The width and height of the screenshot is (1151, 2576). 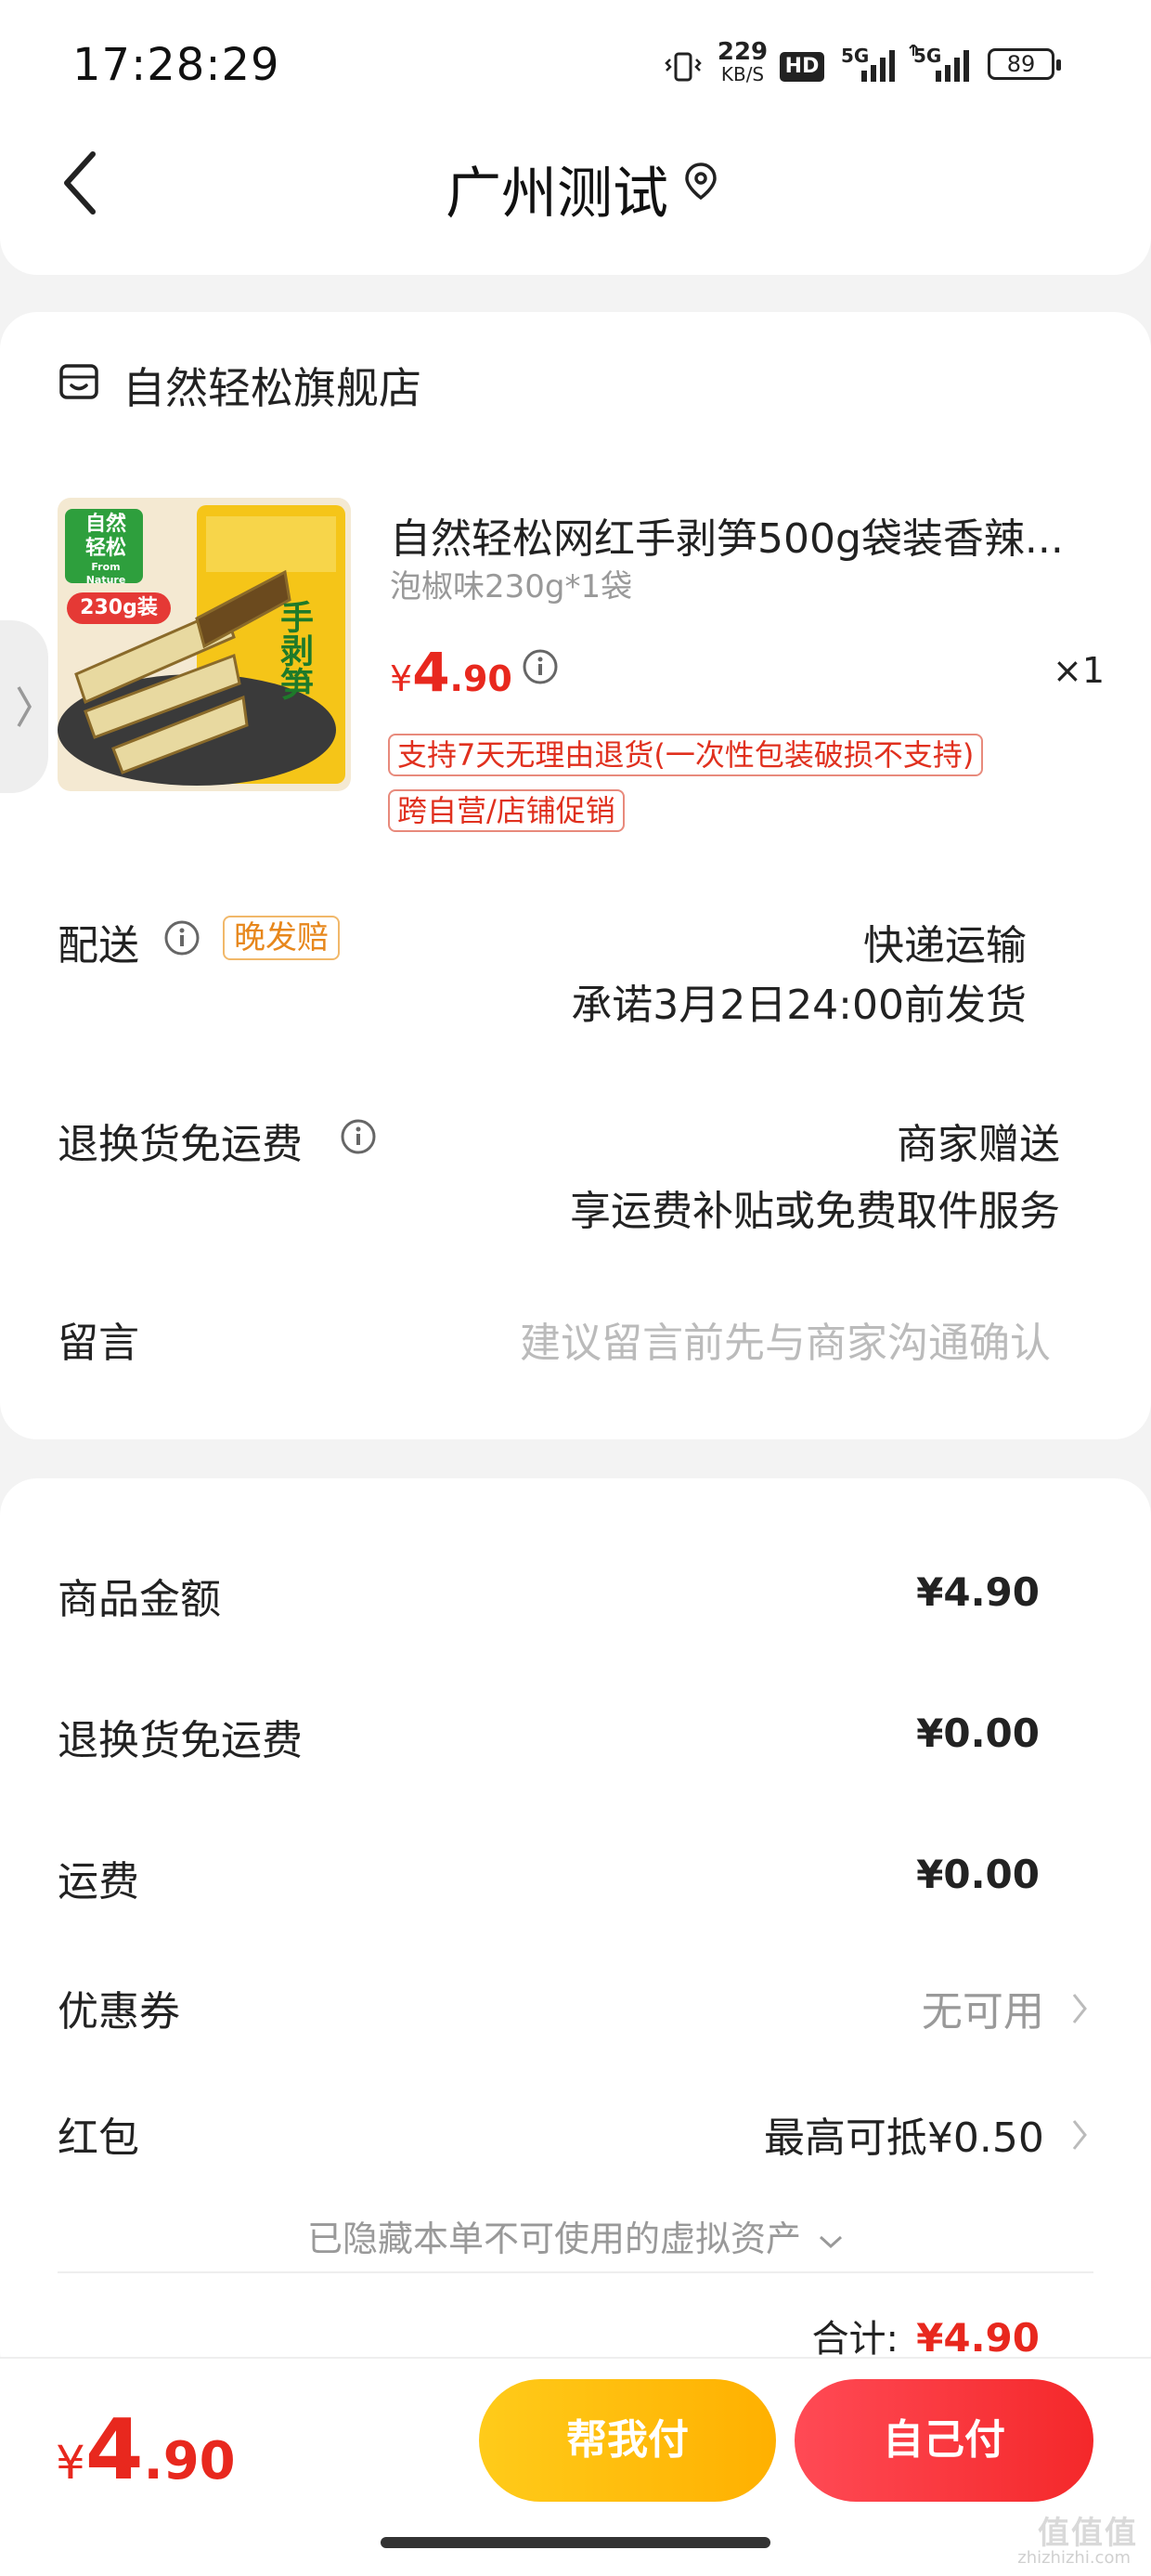 I want to click on brand-label: 自然 轻松 From Nature, so click(x=105, y=550).